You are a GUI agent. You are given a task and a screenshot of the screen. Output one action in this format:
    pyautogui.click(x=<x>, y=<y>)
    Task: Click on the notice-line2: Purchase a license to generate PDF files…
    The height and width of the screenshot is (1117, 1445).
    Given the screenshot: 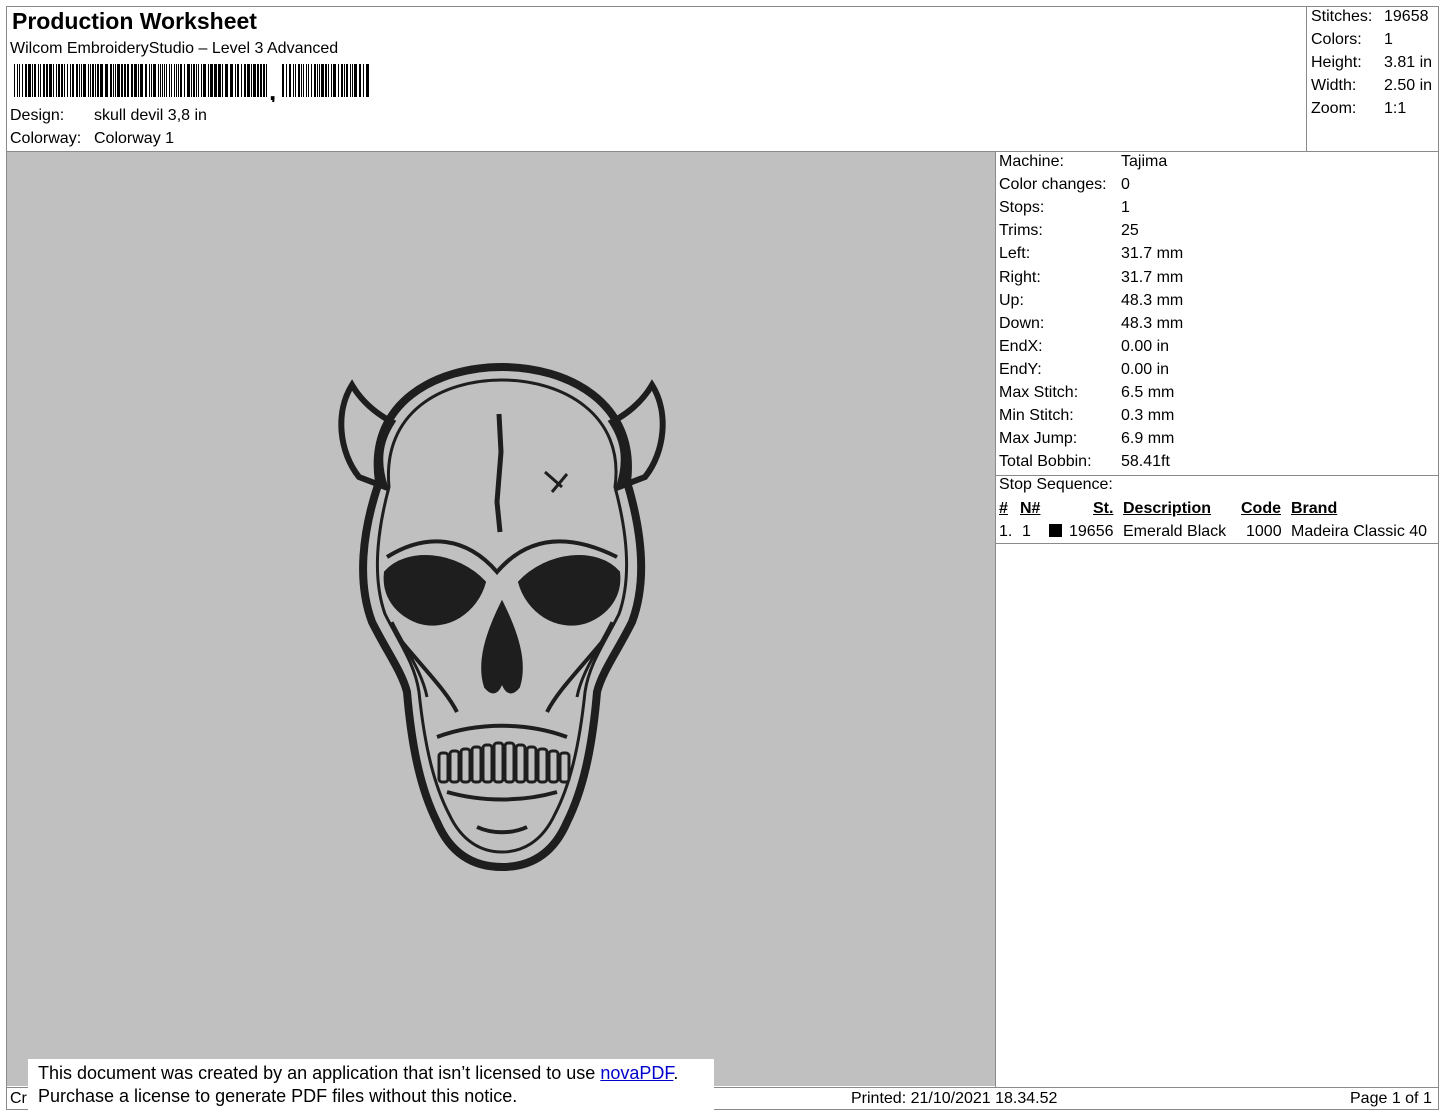 What is the action you would take?
    pyautogui.click(x=278, y=1096)
    